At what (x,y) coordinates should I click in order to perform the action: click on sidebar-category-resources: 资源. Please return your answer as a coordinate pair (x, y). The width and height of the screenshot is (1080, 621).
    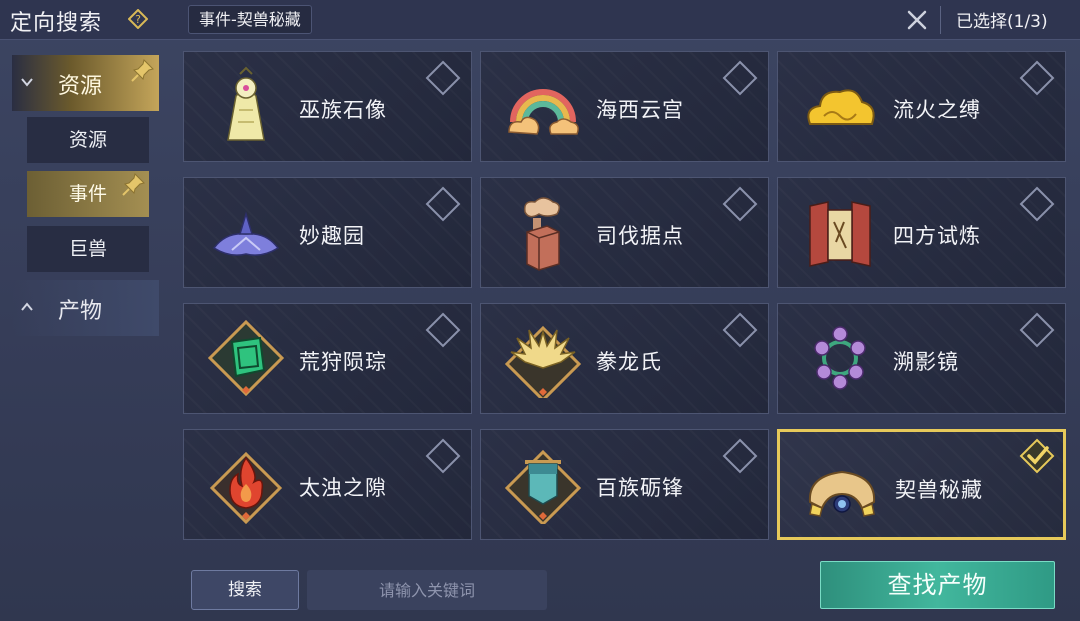
    Looking at the image, I should click on (85, 83).